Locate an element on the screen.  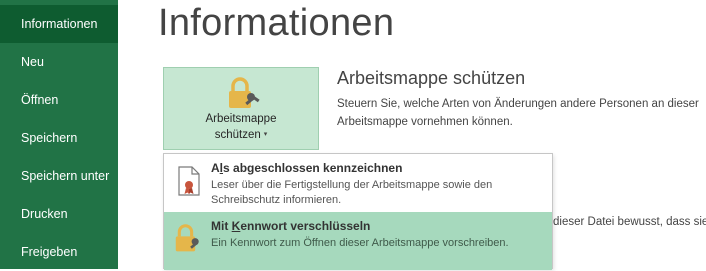
sidebar-item-drucken: Drucken is located at coordinates (59, 214).